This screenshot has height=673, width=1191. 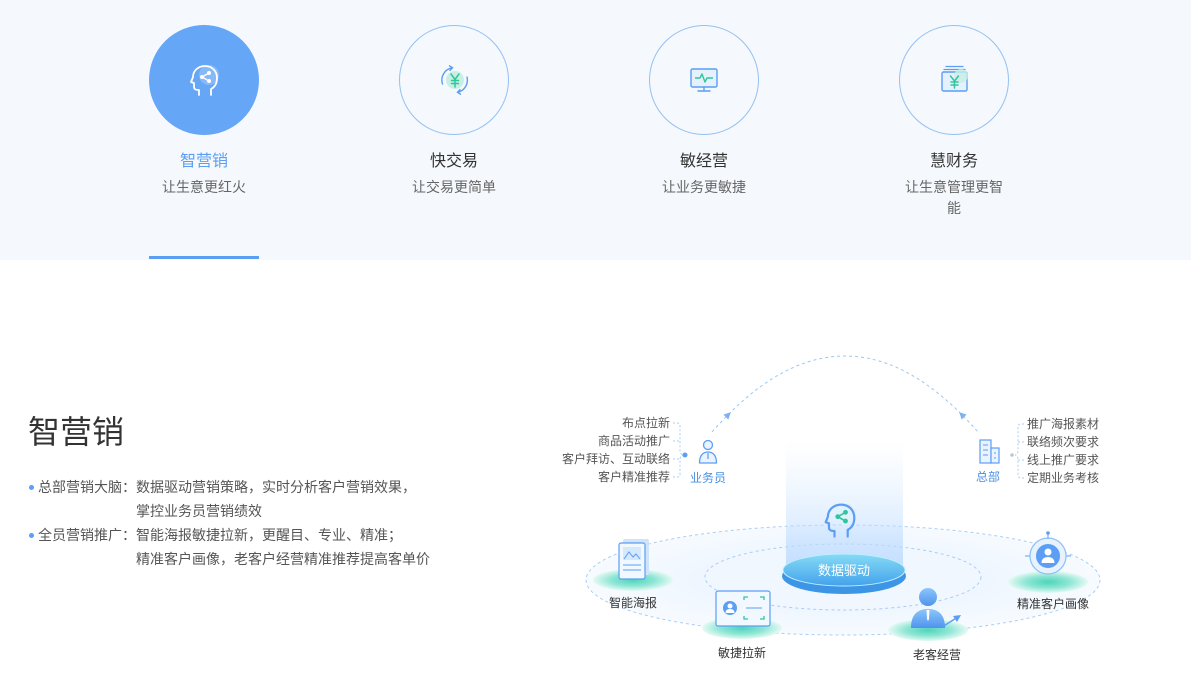 I want to click on salesman-bracket, so click(x=679, y=450).